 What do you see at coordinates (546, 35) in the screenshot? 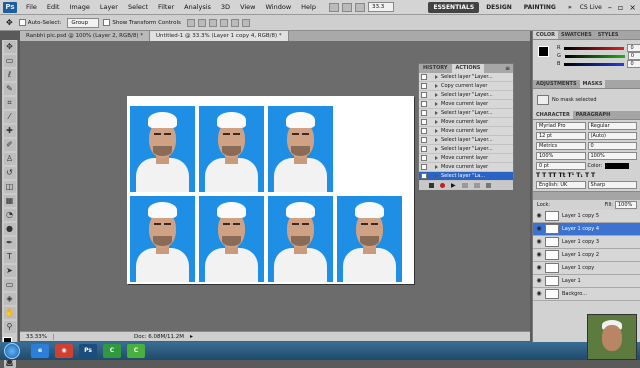
I see `tab-color: COLOR` at bounding box center [546, 35].